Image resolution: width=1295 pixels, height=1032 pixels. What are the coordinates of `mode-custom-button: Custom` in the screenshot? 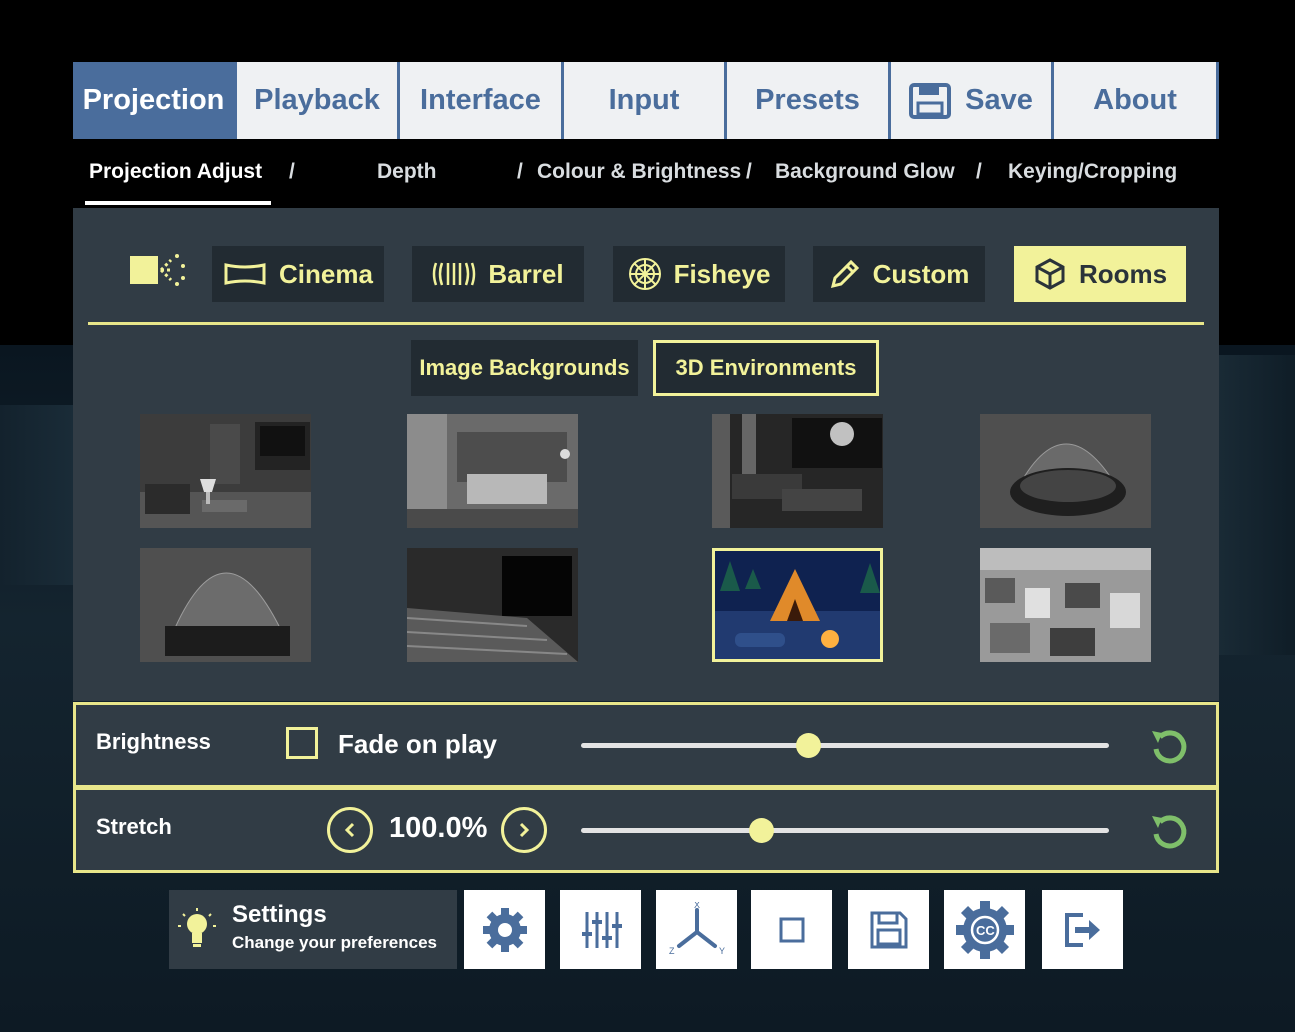 It's located at (899, 274).